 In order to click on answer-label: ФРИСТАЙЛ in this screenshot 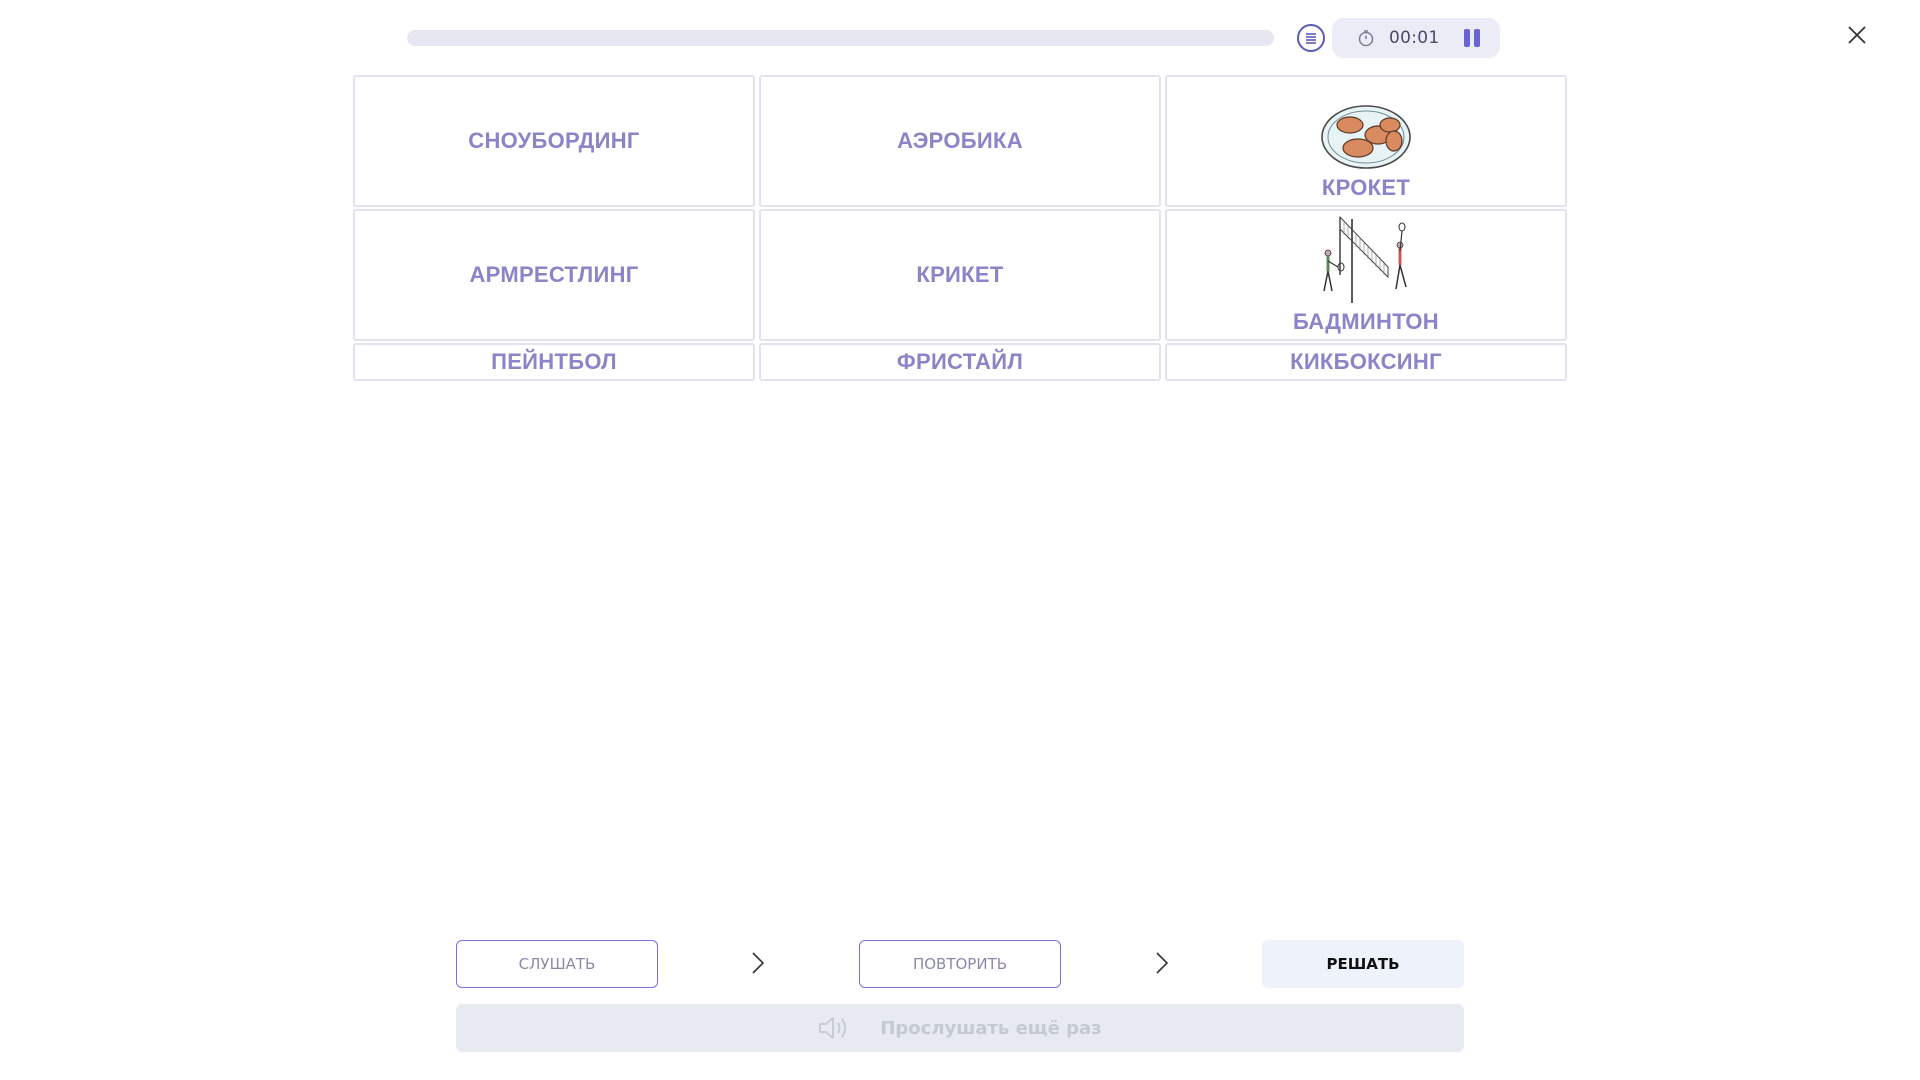, I will do `click(960, 361)`.